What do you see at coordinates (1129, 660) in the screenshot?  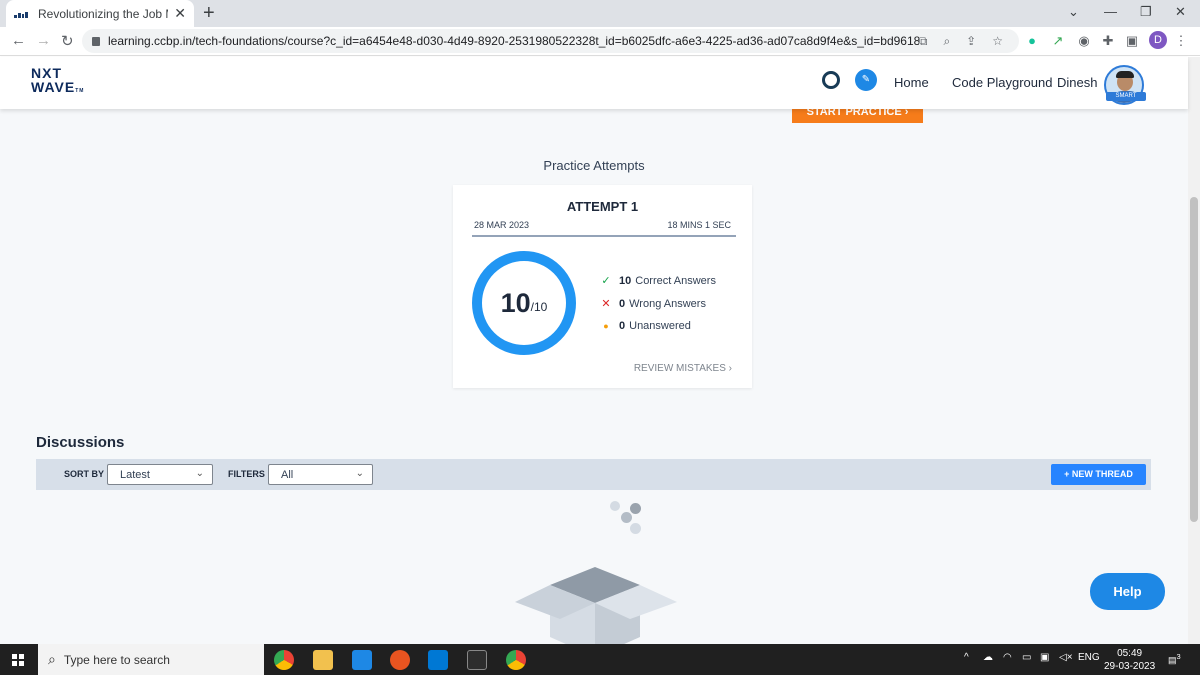 I see `taskbar-clock: 05:49 29-03-2023` at bounding box center [1129, 660].